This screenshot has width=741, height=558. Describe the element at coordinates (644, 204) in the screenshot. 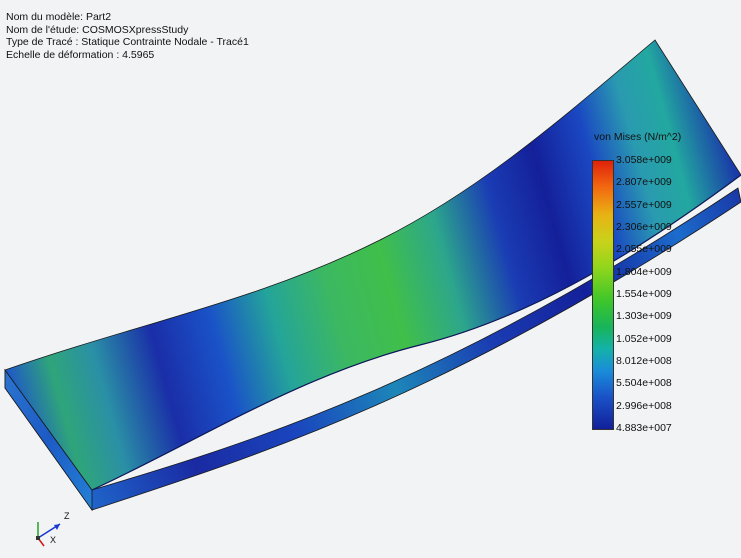

I see `legend-tick: 2.557e+009` at that location.